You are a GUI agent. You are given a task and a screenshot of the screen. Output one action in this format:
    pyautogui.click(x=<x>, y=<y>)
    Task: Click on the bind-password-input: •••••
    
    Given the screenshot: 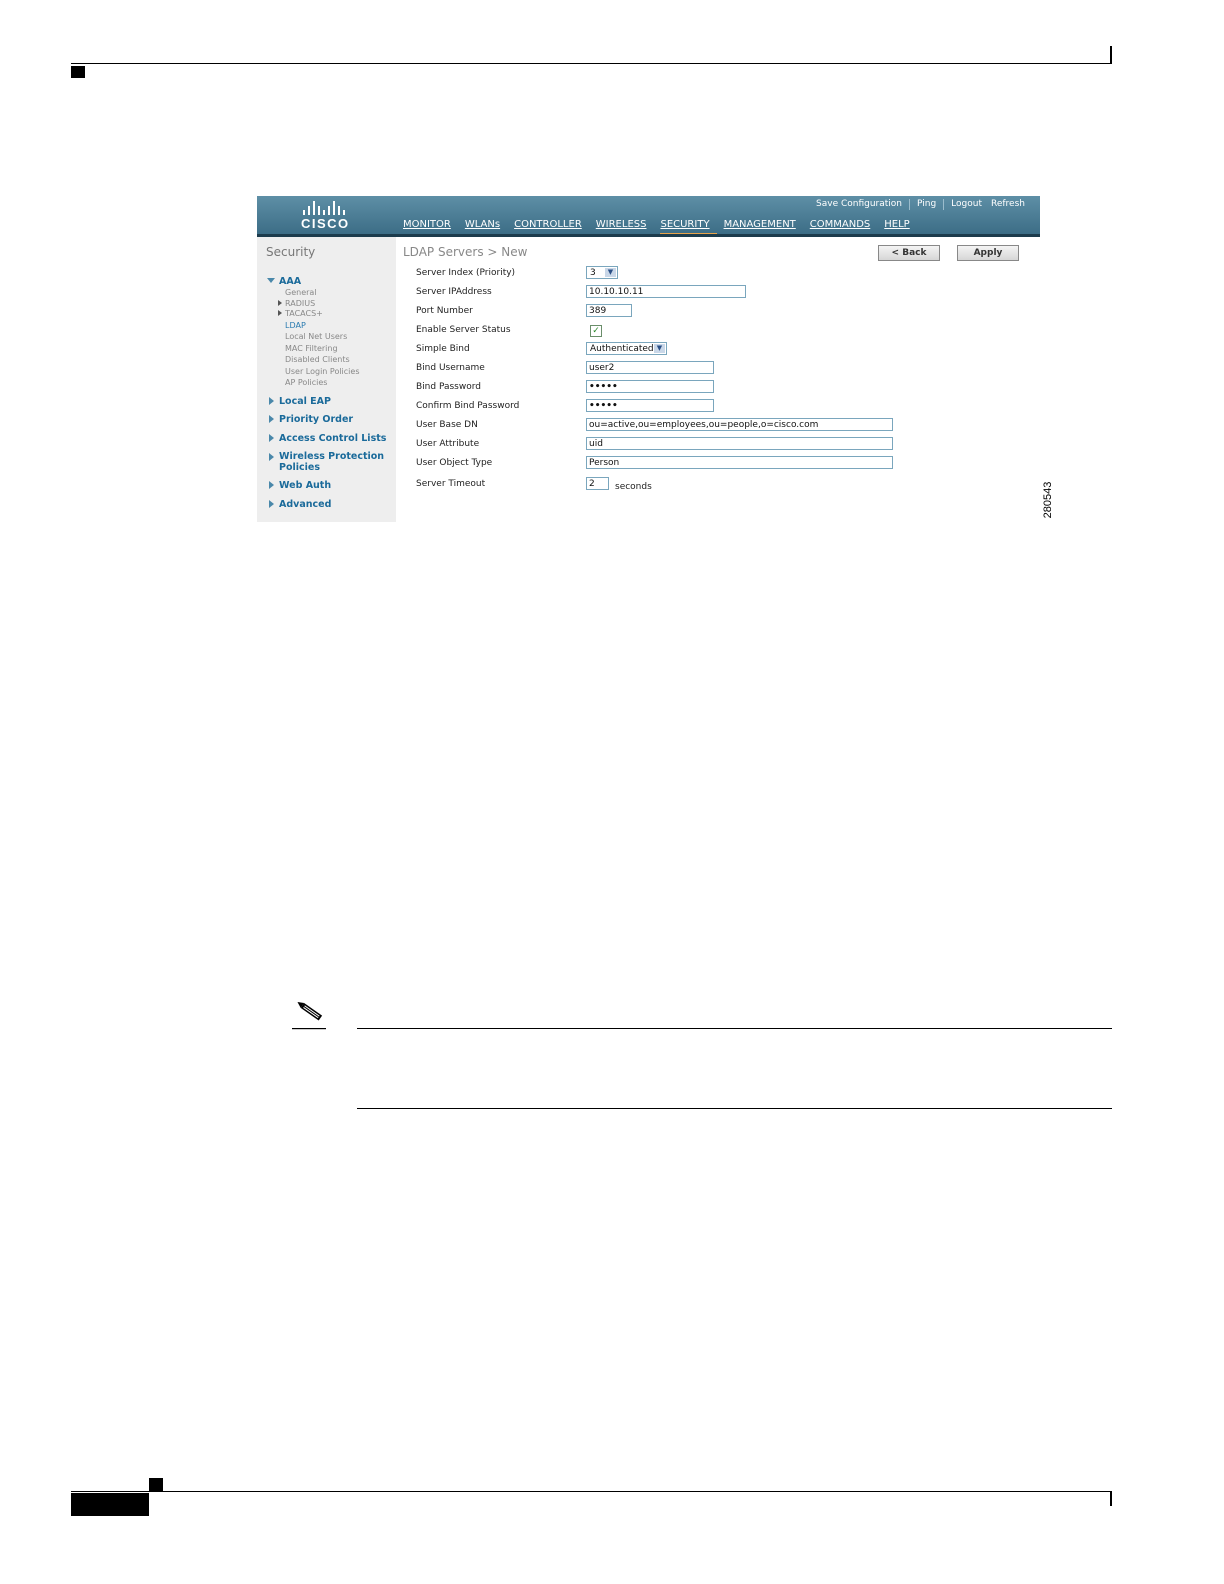 What is the action you would take?
    pyautogui.click(x=650, y=386)
    